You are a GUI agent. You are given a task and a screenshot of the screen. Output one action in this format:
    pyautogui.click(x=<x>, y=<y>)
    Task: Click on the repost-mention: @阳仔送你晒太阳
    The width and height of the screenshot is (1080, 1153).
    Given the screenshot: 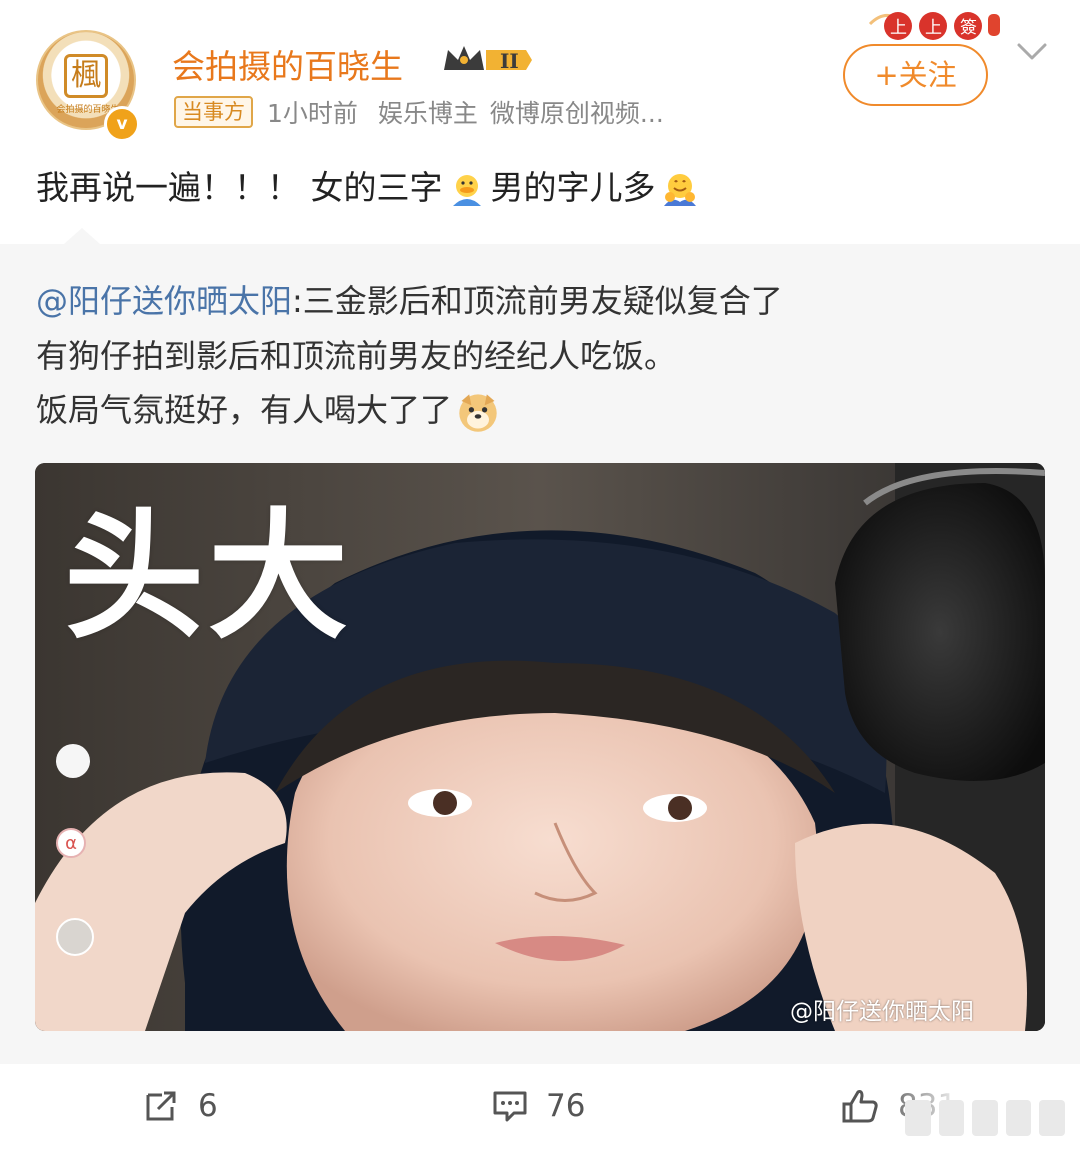 What is the action you would take?
    pyautogui.click(x=164, y=301)
    